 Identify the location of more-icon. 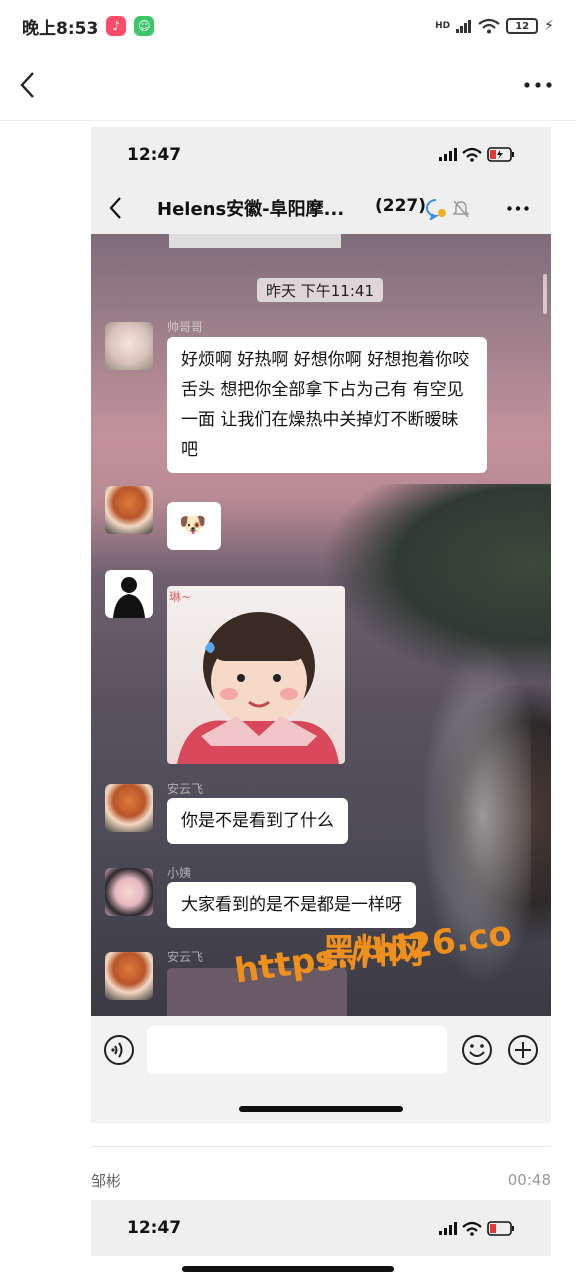
(538, 85).